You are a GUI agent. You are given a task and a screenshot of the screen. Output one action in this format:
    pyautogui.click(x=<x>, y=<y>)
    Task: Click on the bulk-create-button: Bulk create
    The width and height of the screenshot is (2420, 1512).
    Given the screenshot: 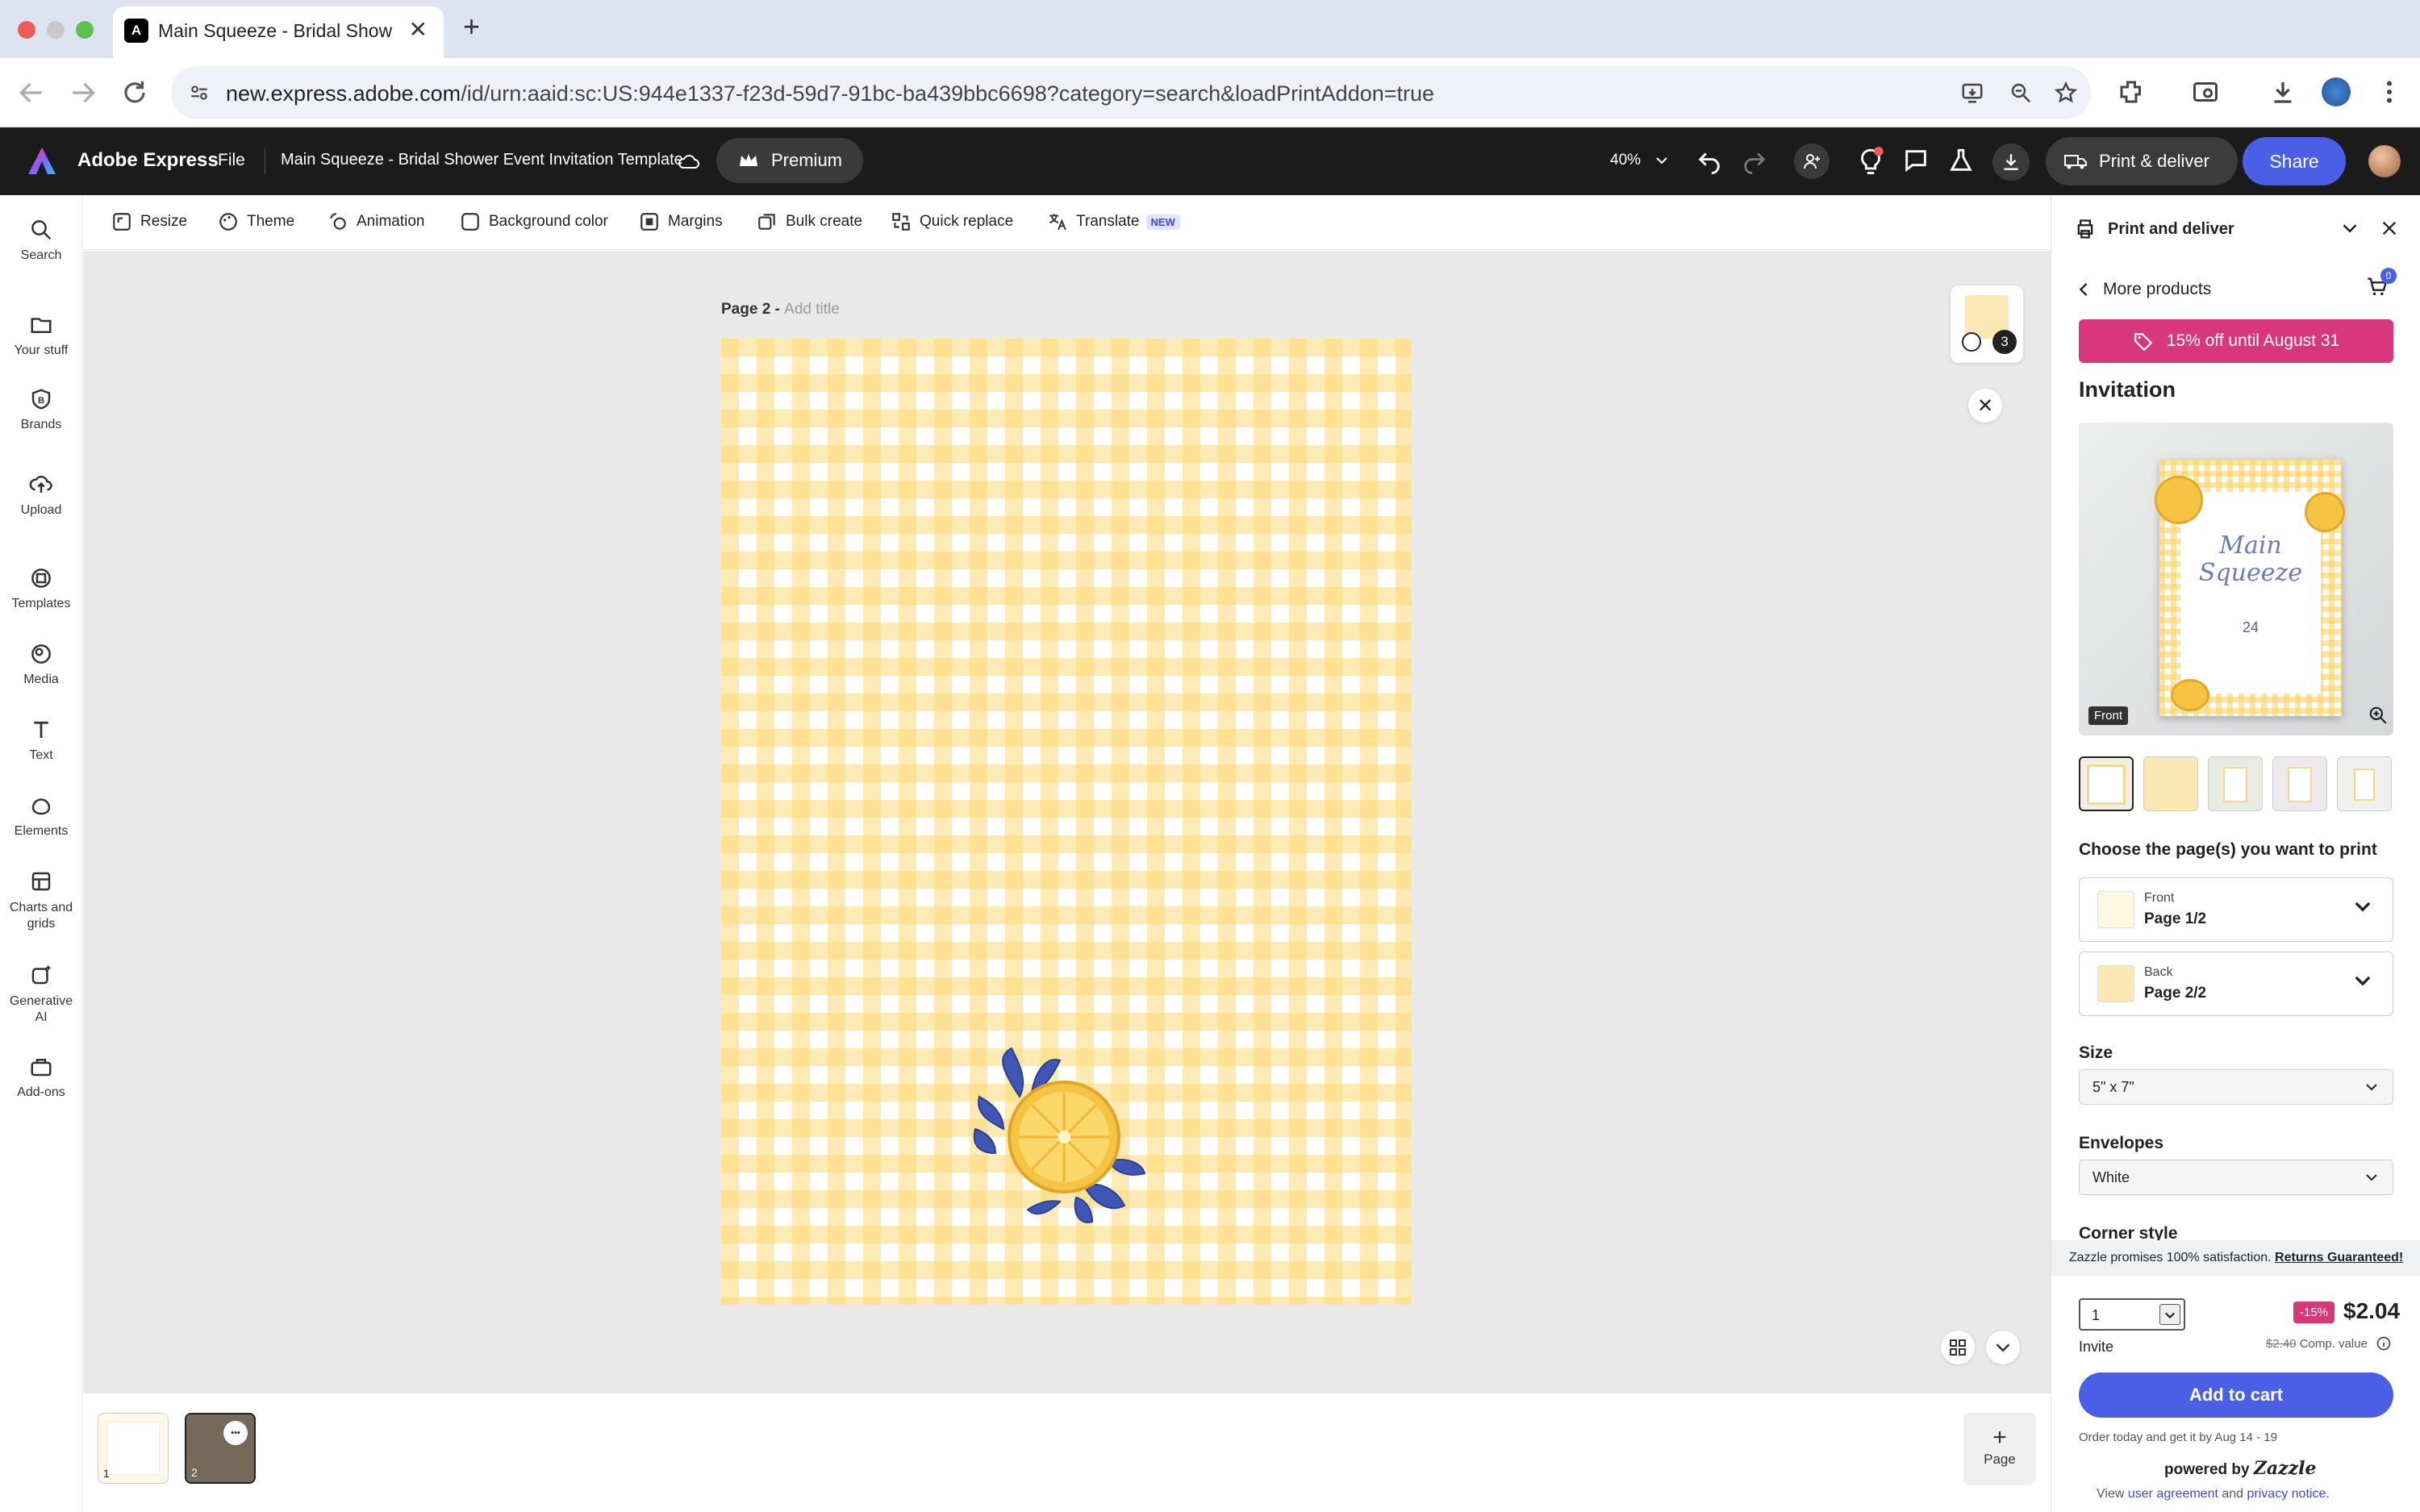 What is the action you would take?
    pyautogui.click(x=810, y=222)
    